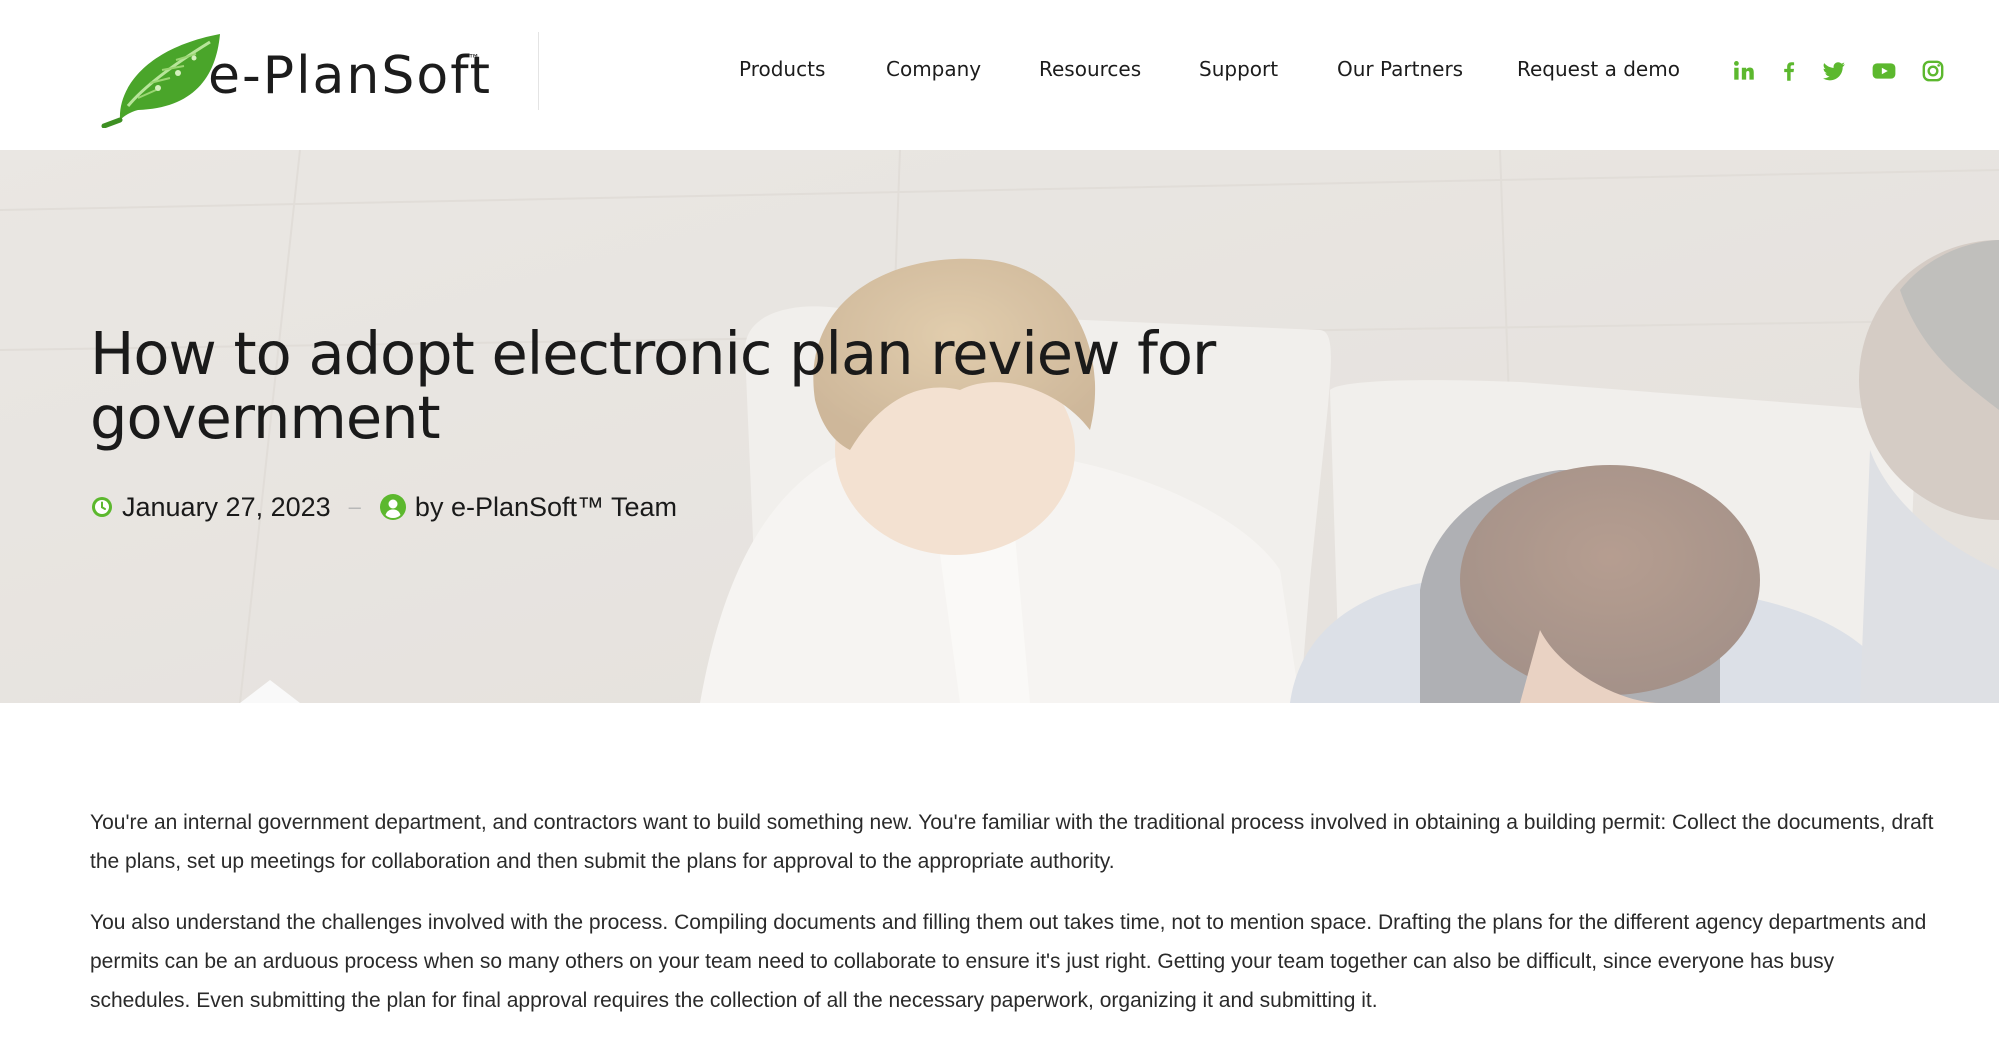 The height and width of the screenshot is (1044, 1999). I want to click on twitter-icon, so click(1833, 71).